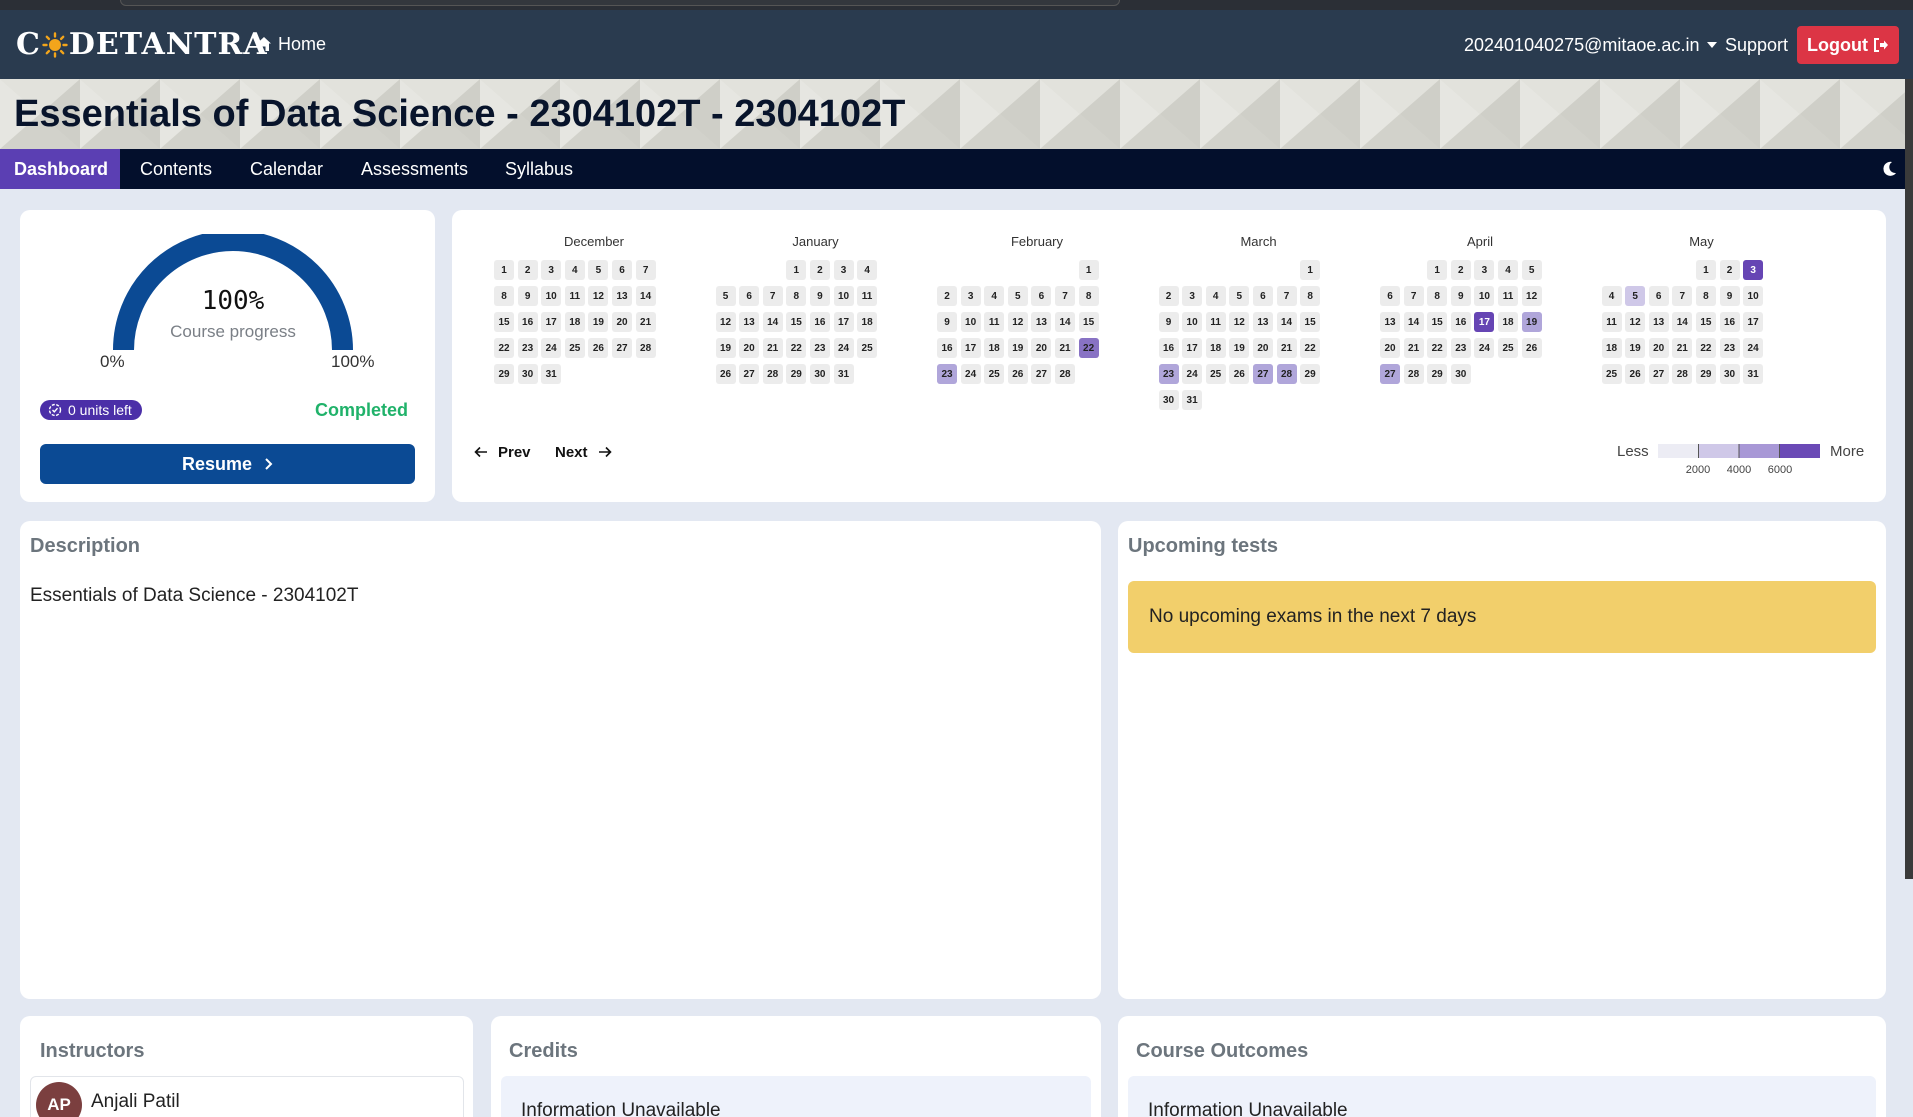 The width and height of the screenshot is (1913, 1117). What do you see at coordinates (502, 452) in the screenshot?
I see `calendar-prev-button: Prev` at bounding box center [502, 452].